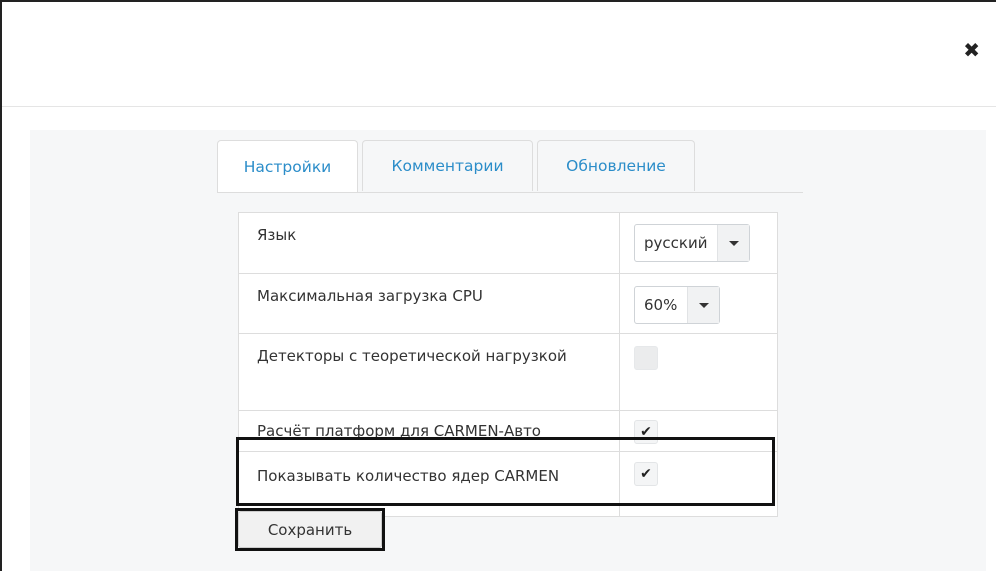 Image resolution: width=996 pixels, height=571 pixels. I want to click on save-button: Сохранить, so click(310, 529).